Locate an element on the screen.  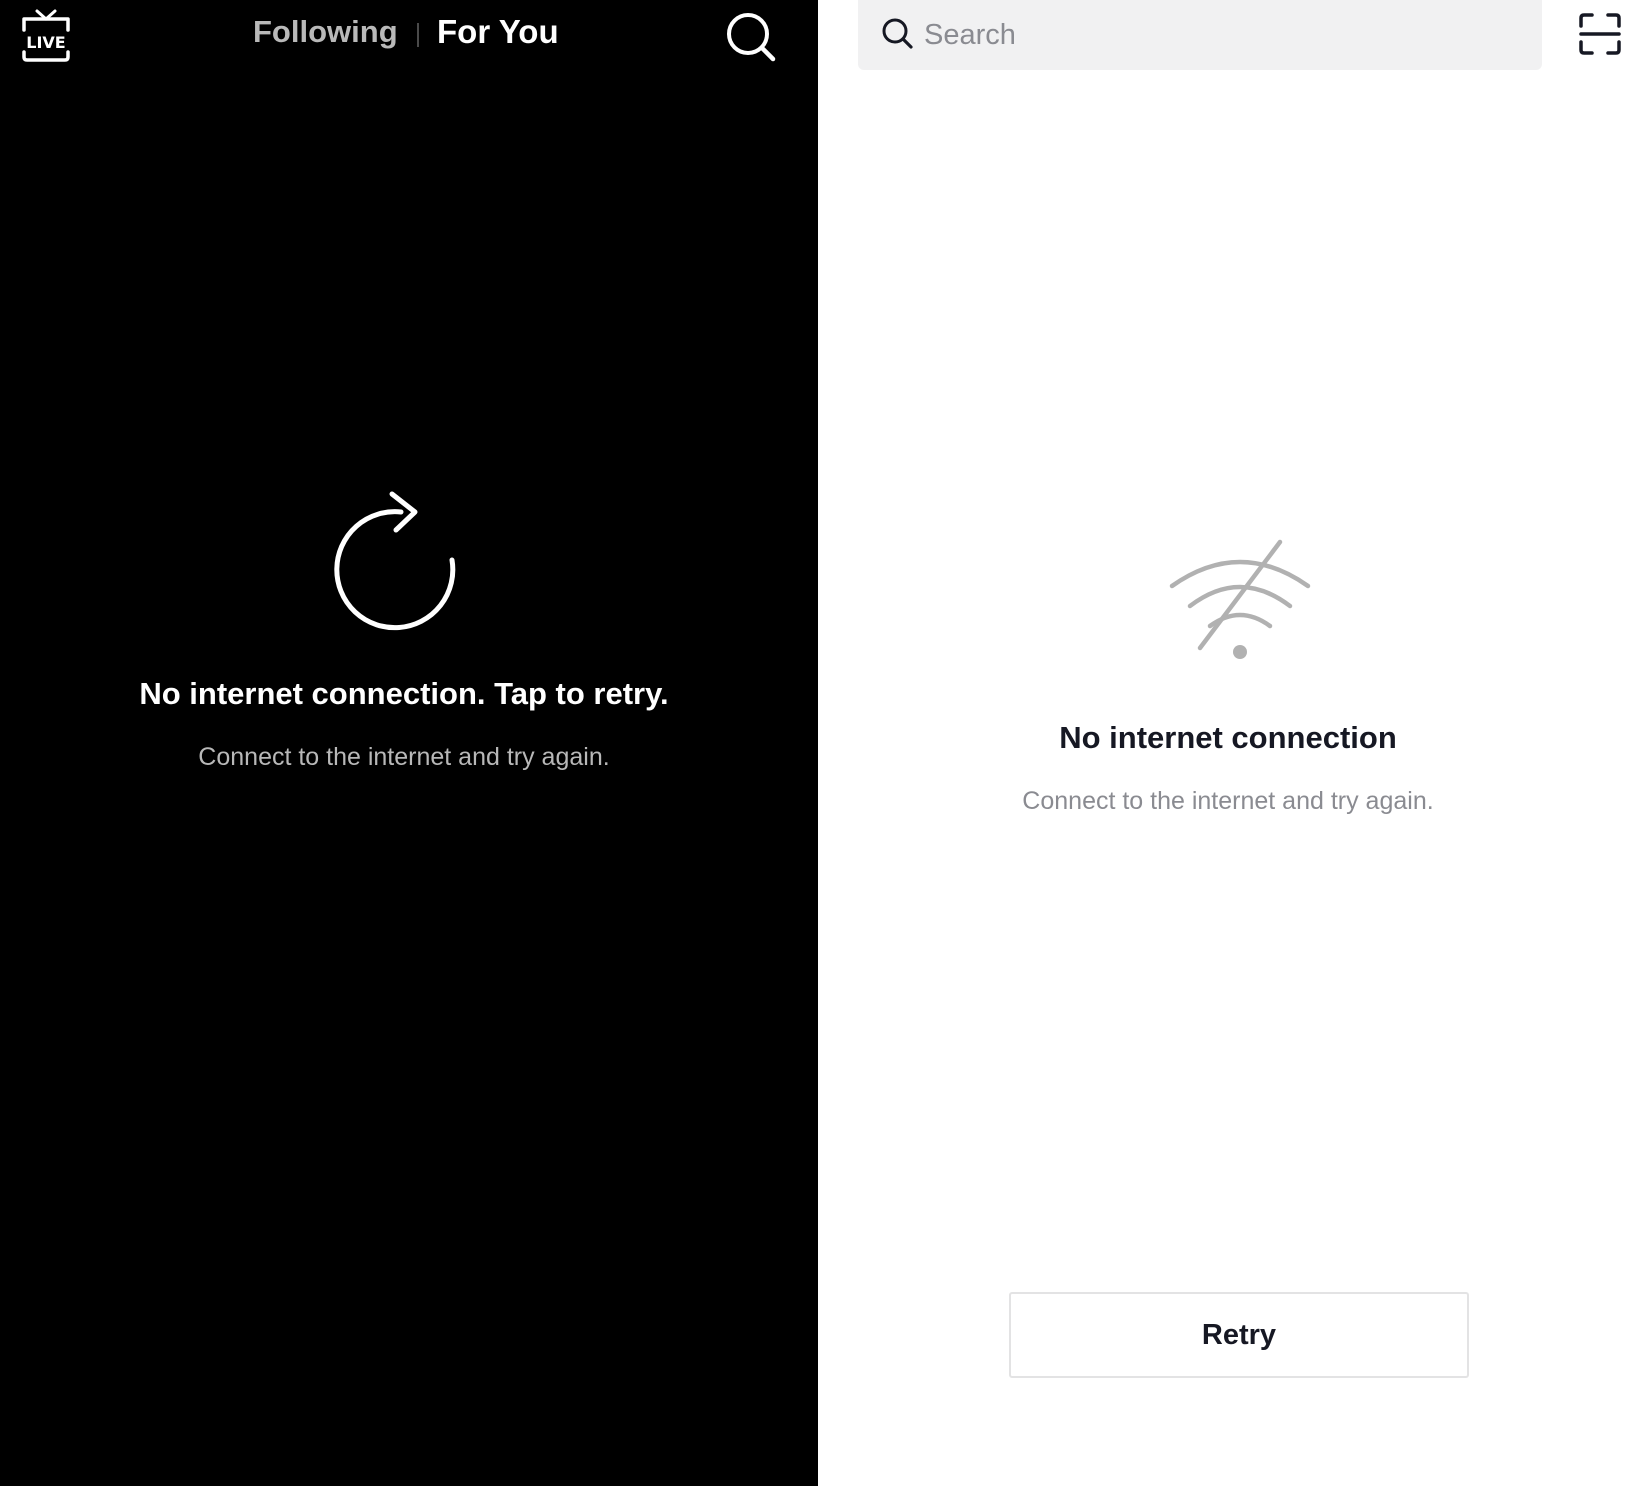
search-bar is located at coordinates (1200, 35).